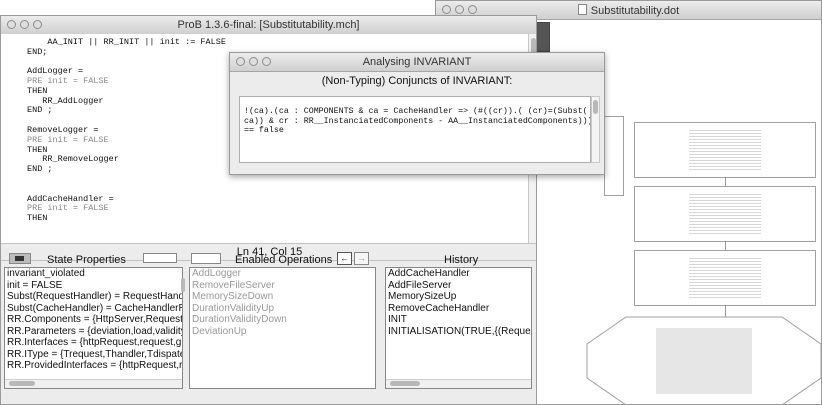 This screenshot has width=822, height=405. I want to click on toggle-icon, so click(19, 258).